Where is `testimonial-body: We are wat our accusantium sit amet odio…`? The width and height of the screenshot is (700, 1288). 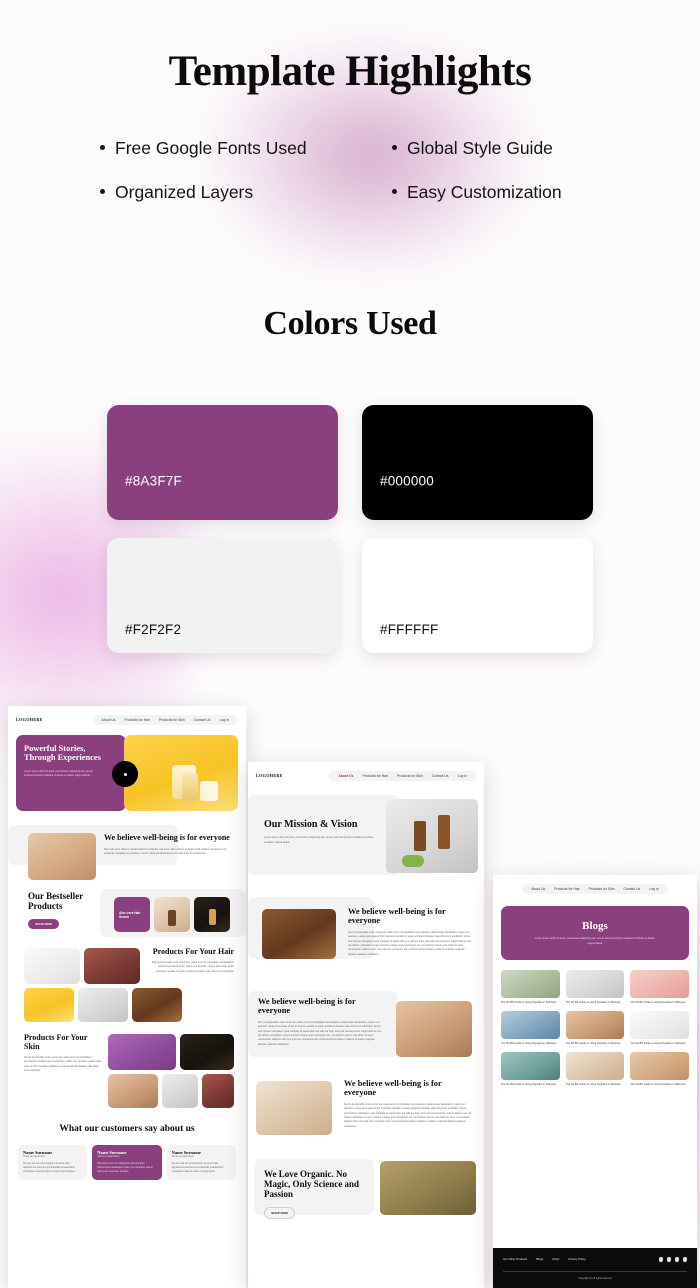 testimonial-body: We are wat our accusantium sit amet odio… is located at coordinates (197, 1167).